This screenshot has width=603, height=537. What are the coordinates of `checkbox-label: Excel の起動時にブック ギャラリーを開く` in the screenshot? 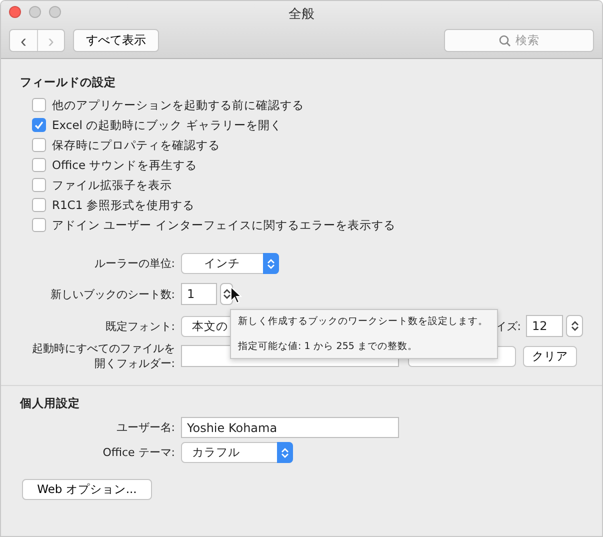 It's located at (167, 125).